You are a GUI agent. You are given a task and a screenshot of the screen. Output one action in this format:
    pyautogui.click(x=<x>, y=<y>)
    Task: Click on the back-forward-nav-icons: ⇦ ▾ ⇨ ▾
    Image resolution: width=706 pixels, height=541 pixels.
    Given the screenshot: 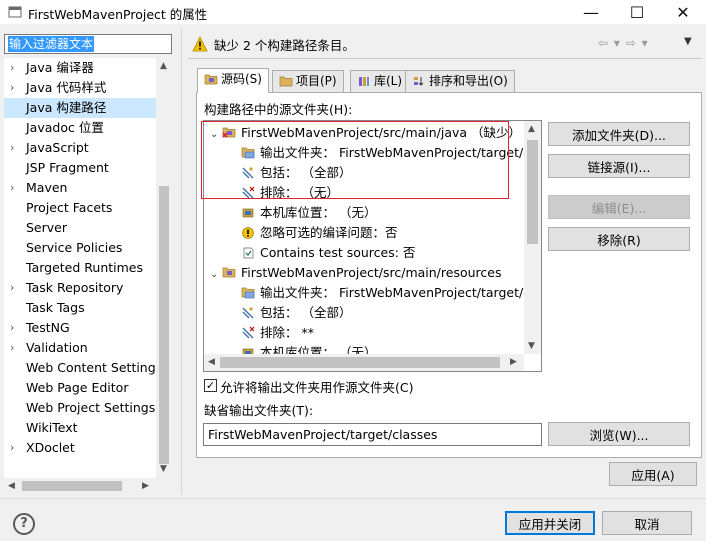 What is the action you would take?
    pyautogui.click(x=623, y=43)
    